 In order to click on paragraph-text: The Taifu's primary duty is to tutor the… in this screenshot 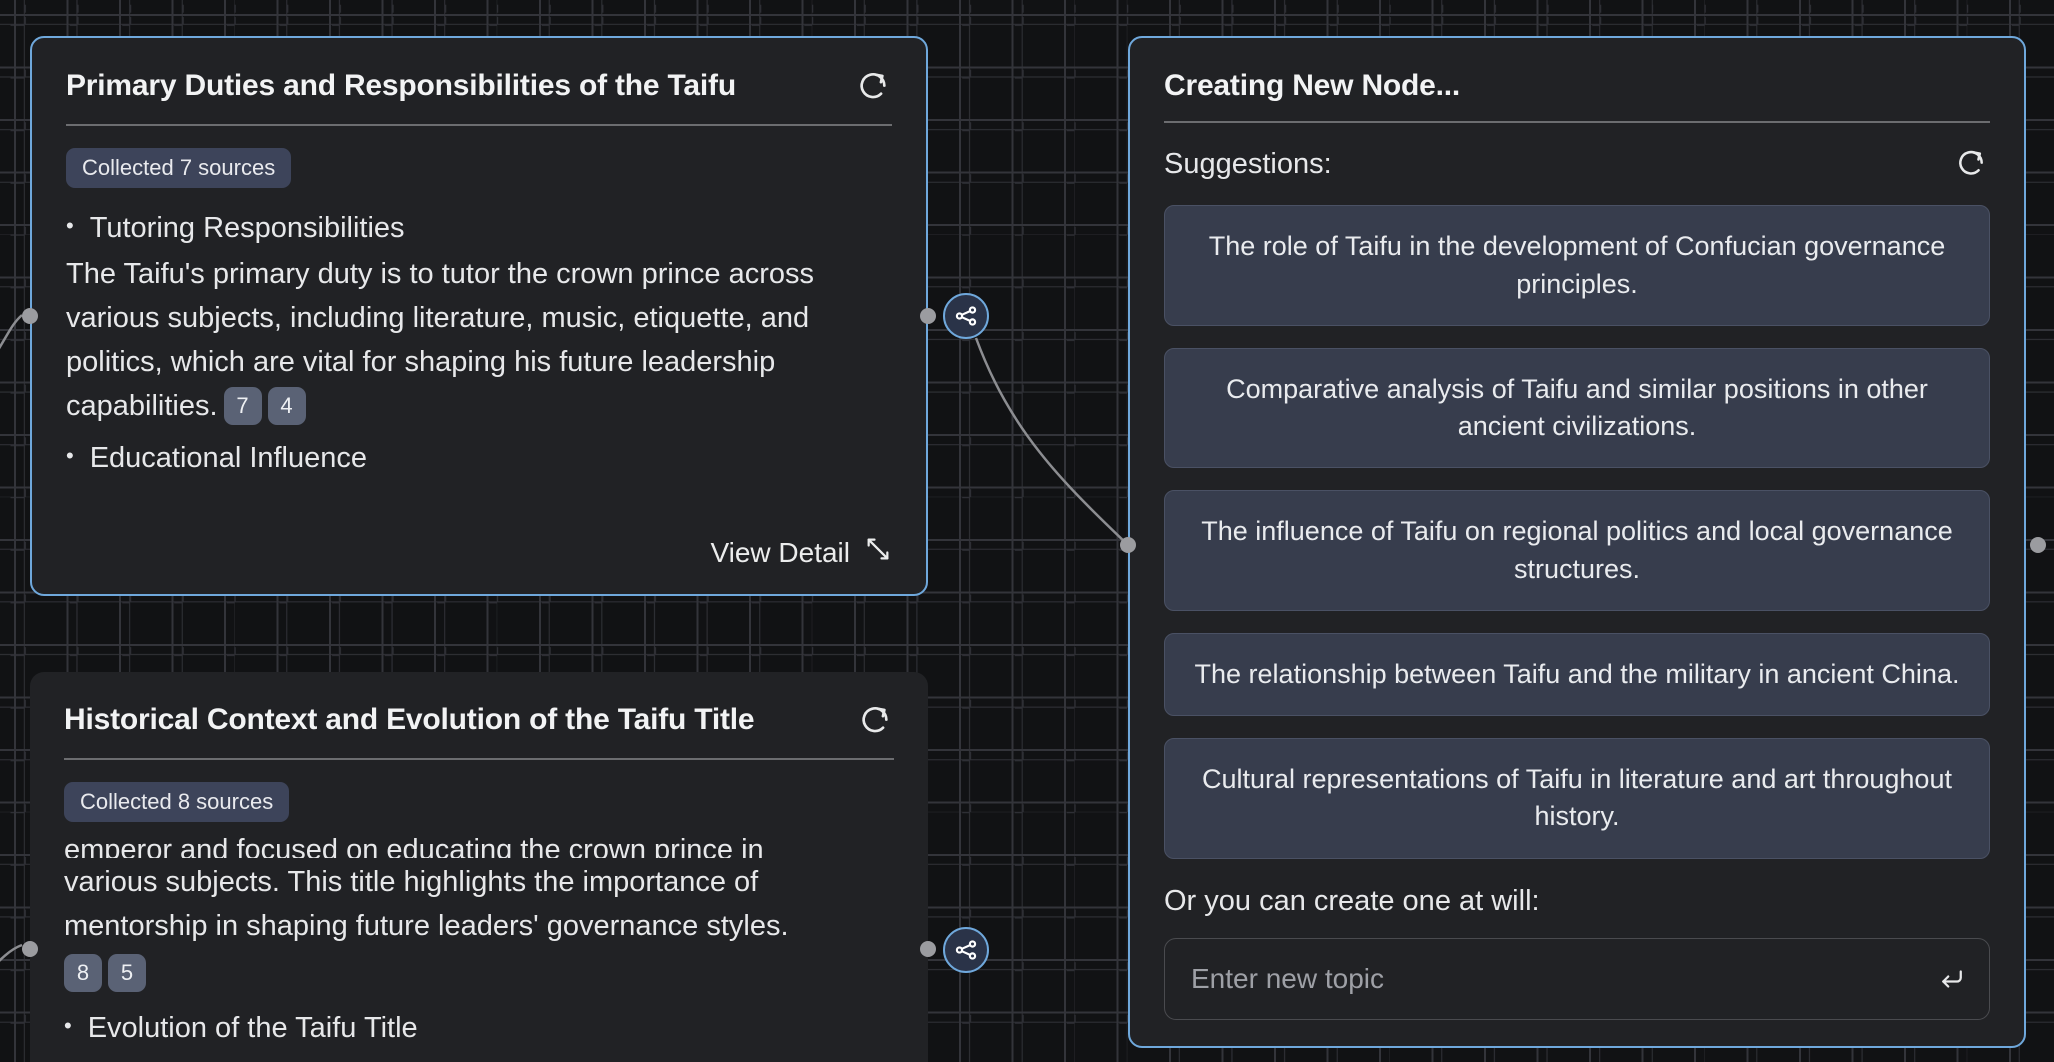, I will do `click(440, 340)`.